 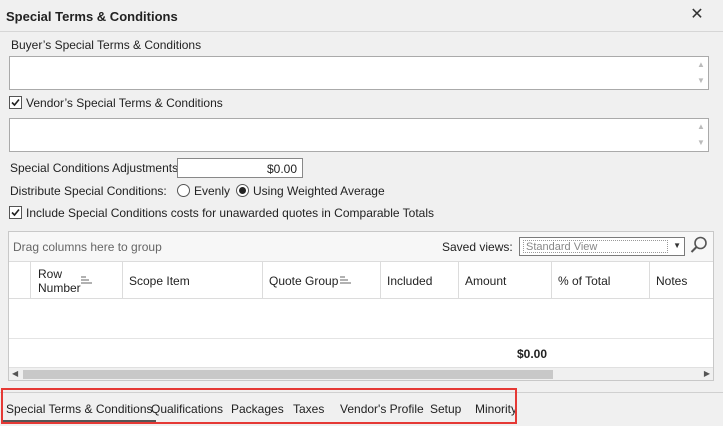 I want to click on saved-view-value: Standard View, so click(x=595, y=246).